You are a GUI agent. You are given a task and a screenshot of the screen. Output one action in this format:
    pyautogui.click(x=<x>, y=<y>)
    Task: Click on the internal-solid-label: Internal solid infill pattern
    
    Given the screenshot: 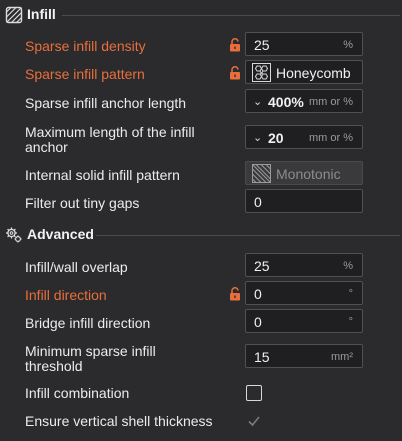 What is the action you would take?
    pyautogui.click(x=102, y=175)
    